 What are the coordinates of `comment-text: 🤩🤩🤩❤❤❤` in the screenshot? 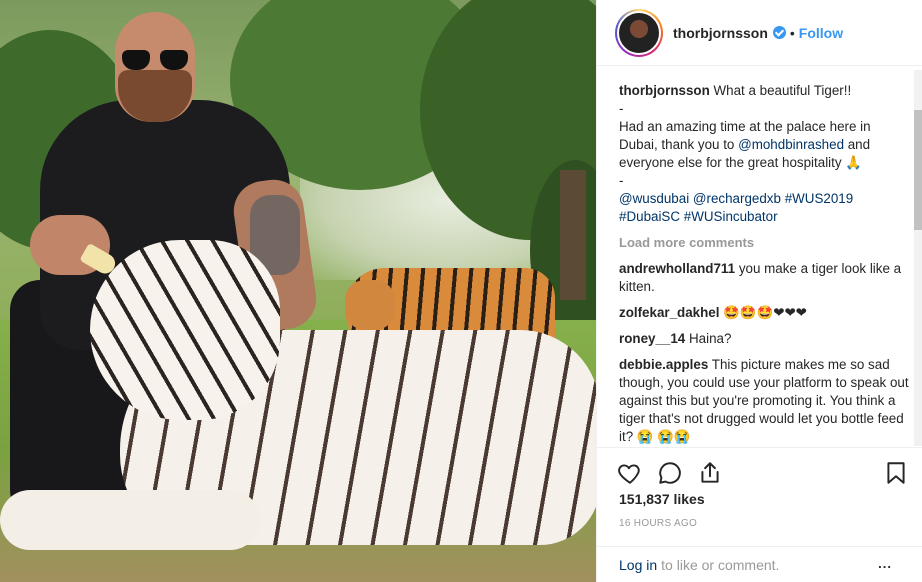 It's located at (765, 312).